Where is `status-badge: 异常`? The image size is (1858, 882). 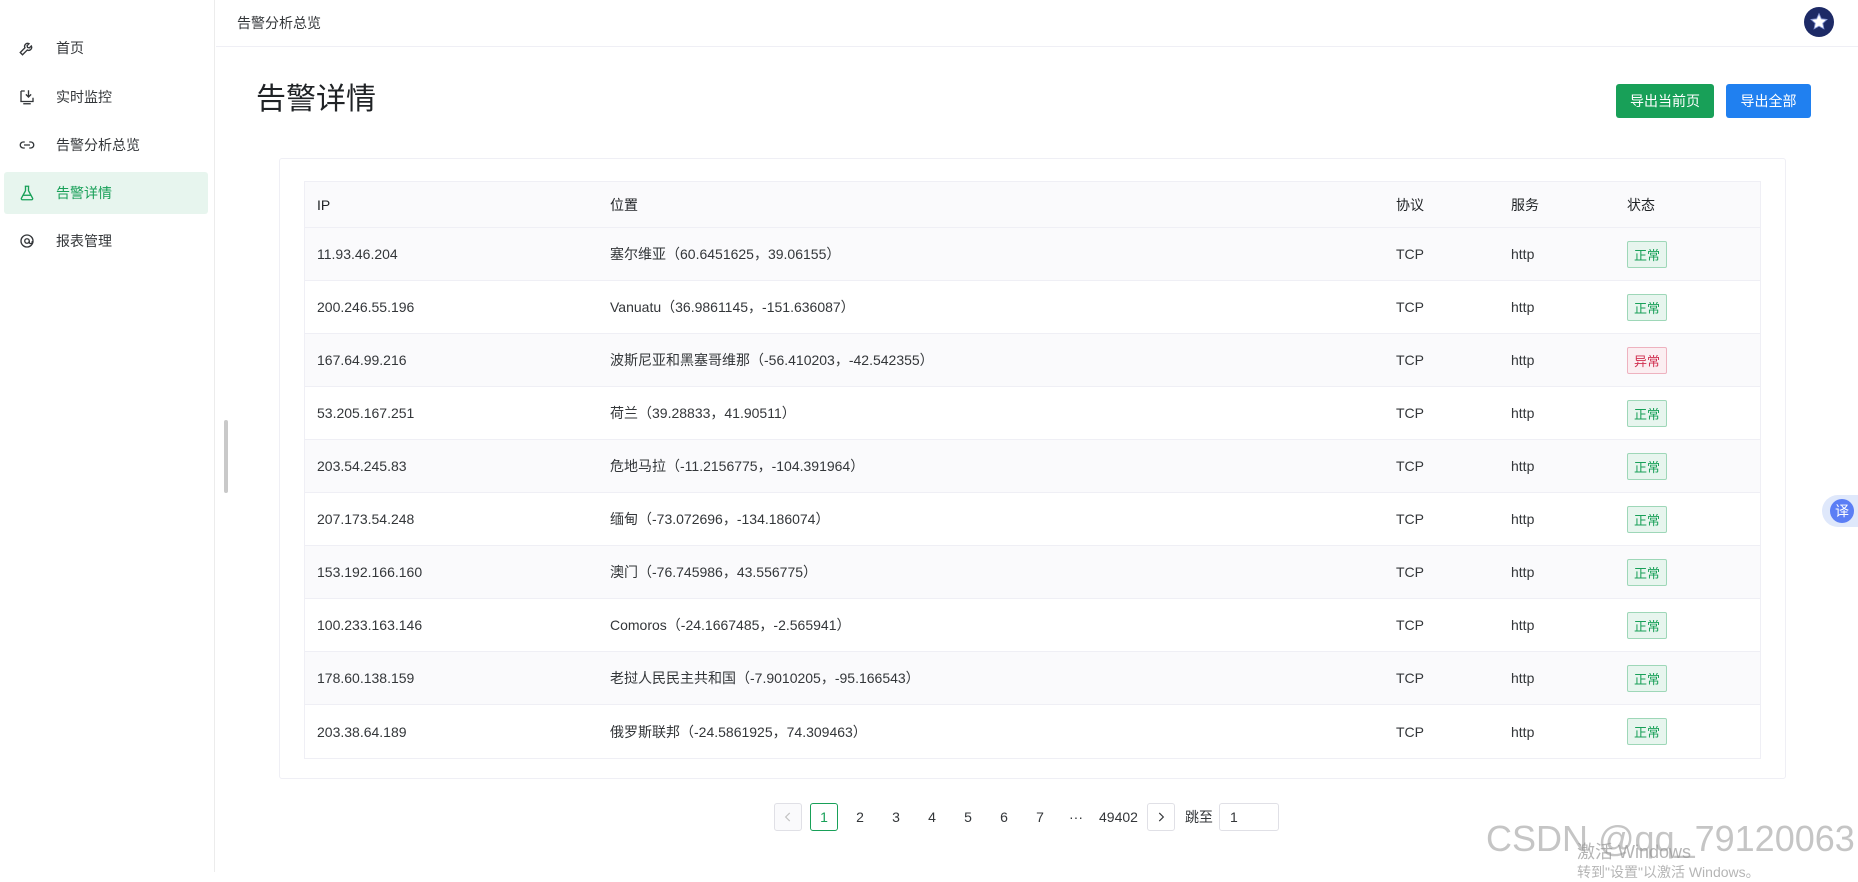
status-badge: 异常 is located at coordinates (1647, 360).